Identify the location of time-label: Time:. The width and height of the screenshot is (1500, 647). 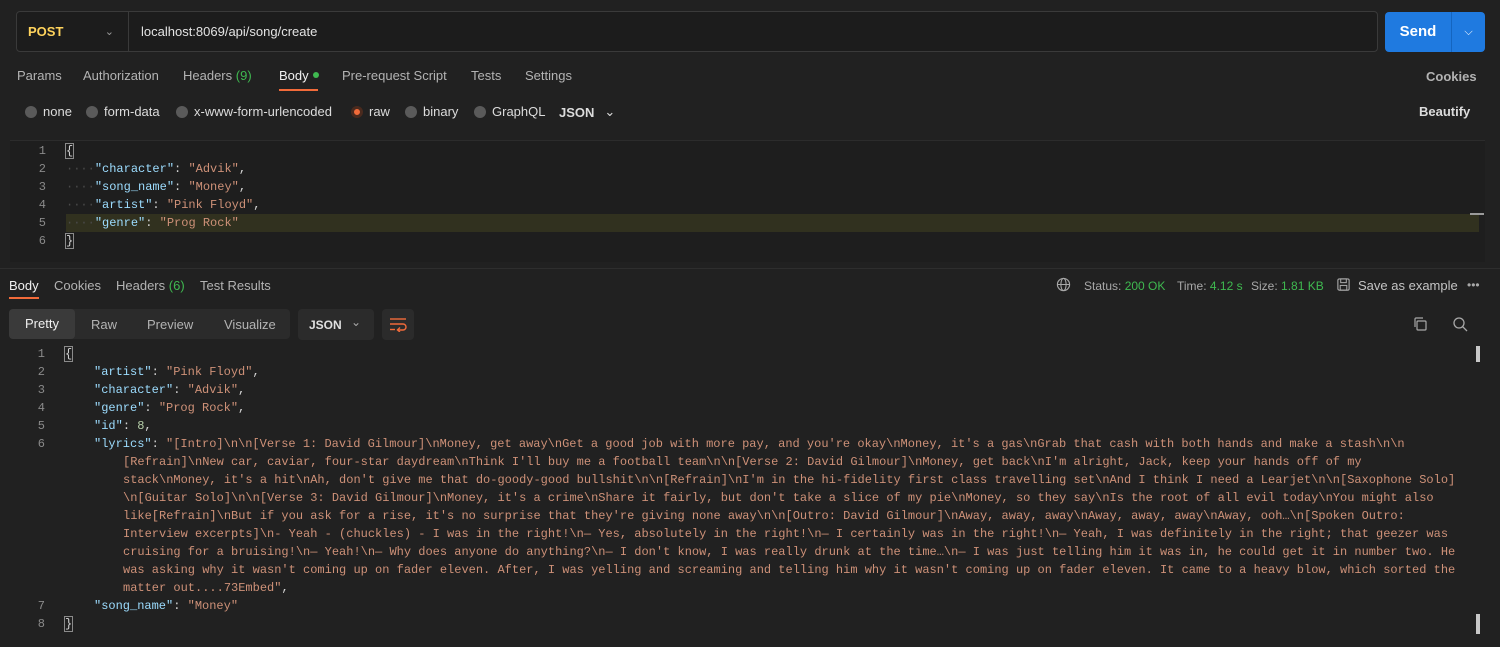
(1192, 286).